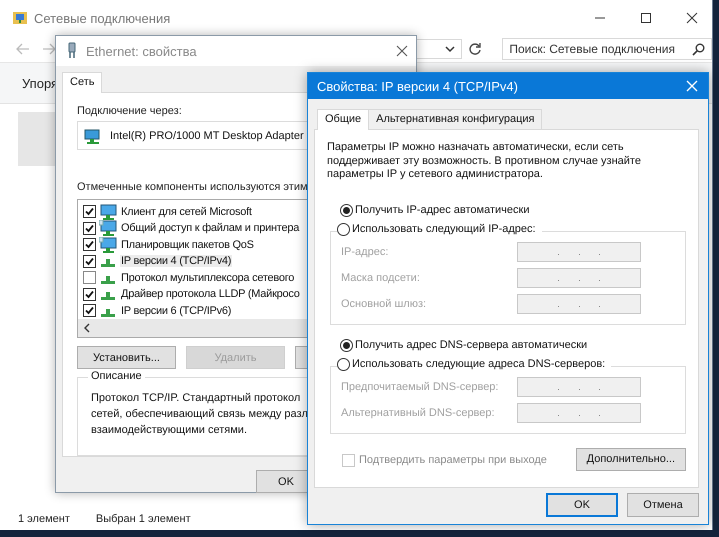 This screenshot has height=537, width=719. What do you see at coordinates (646, 18) in the screenshot?
I see `maximize-icon` at bounding box center [646, 18].